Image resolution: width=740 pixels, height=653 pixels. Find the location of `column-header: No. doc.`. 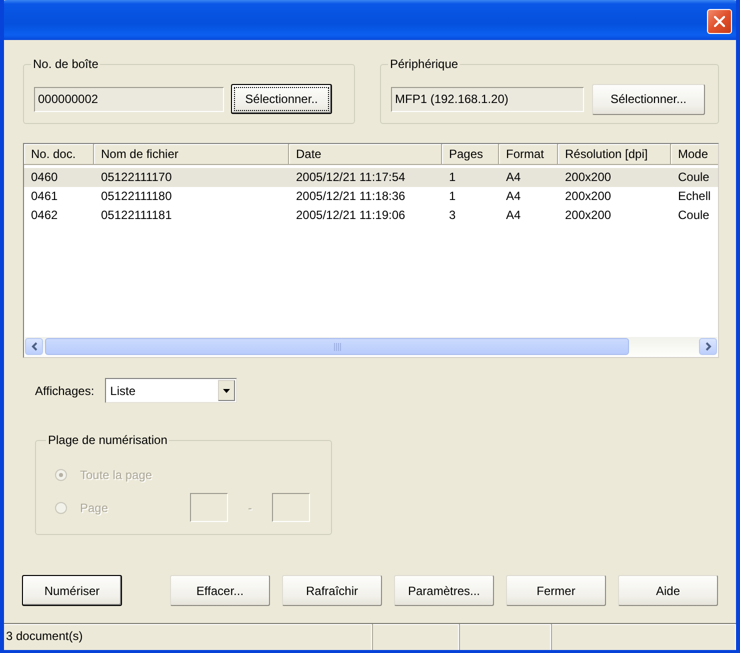

column-header: No. doc. is located at coordinates (59, 154).